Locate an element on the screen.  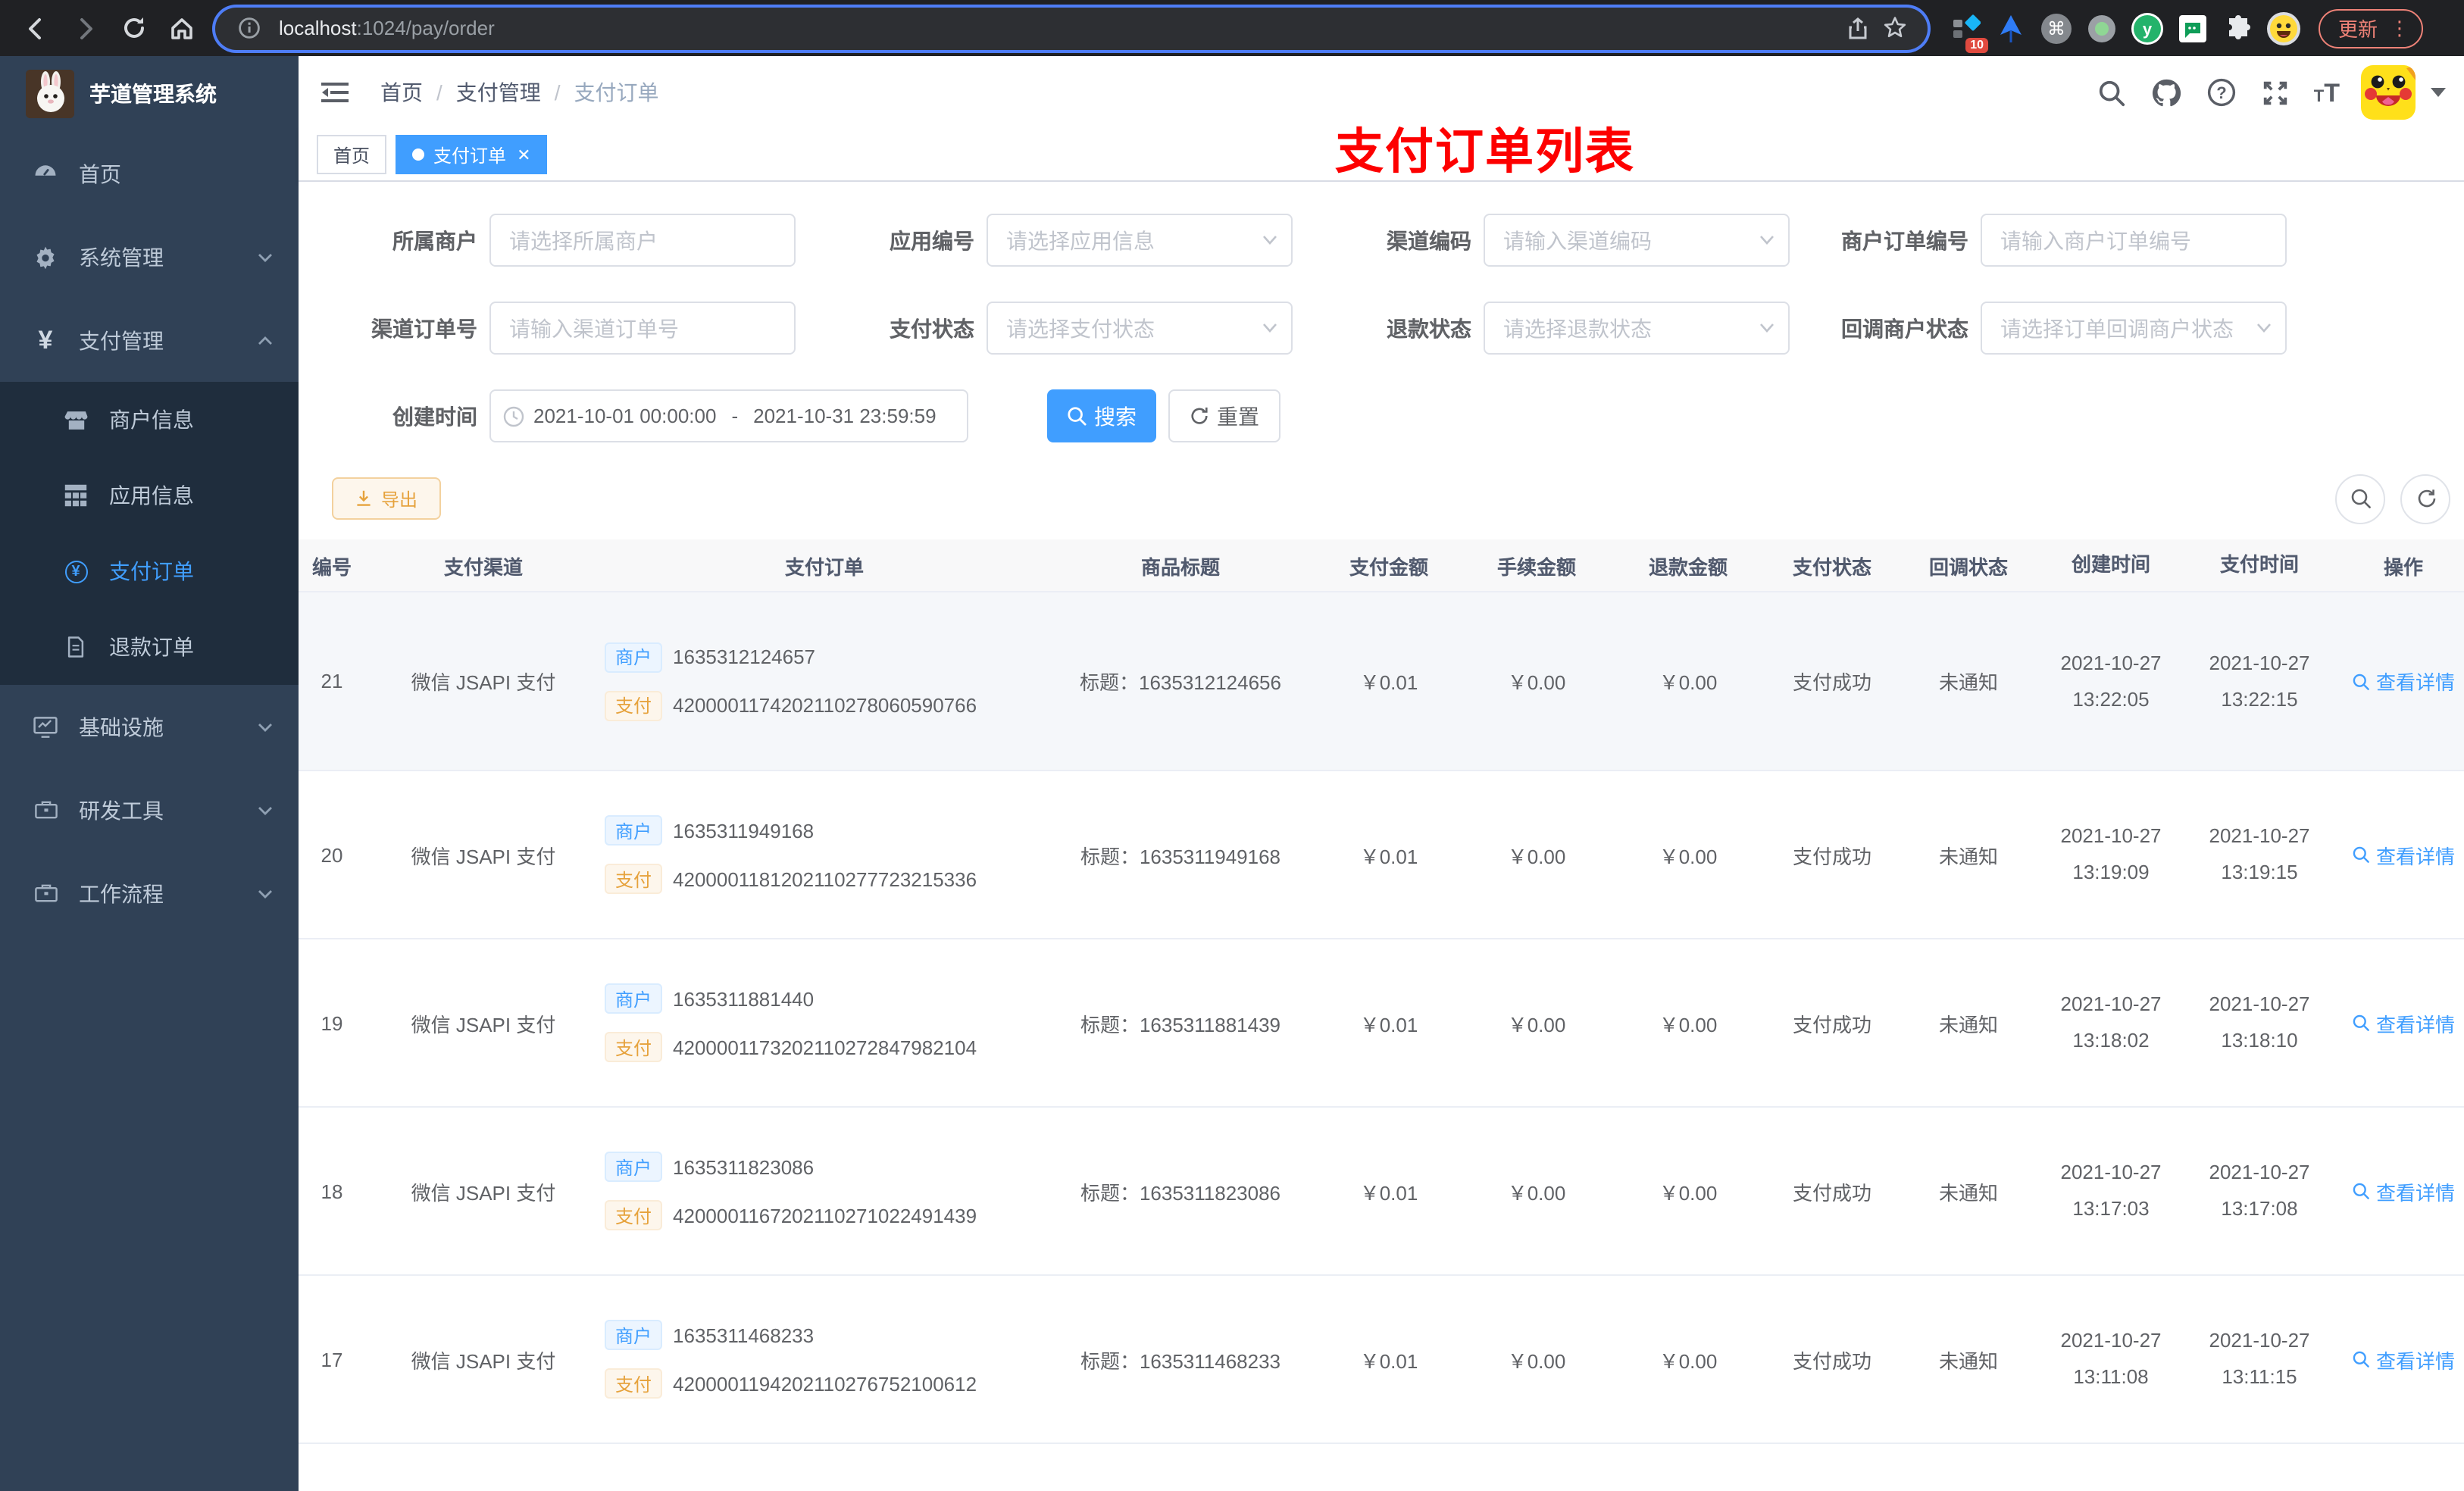
sidebar-item-pay-order: ¥ 支付订单 is located at coordinates (149, 571).